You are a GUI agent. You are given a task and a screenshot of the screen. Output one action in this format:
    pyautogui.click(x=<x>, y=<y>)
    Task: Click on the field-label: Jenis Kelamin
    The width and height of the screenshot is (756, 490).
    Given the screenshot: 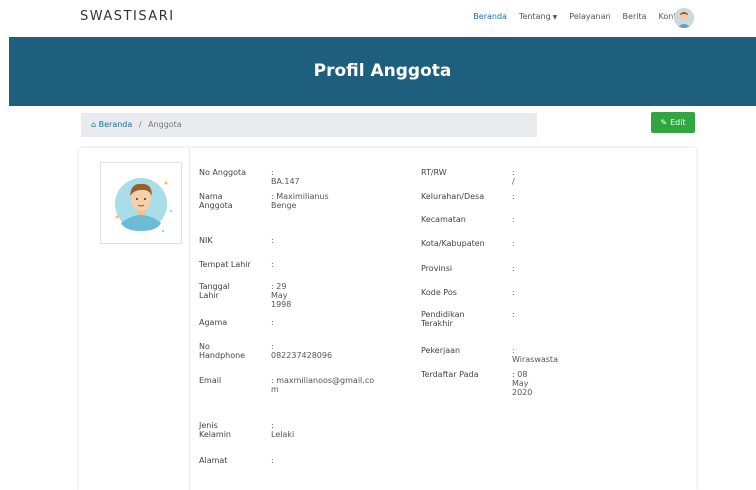 What is the action you would take?
    pyautogui.click(x=215, y=430)
    